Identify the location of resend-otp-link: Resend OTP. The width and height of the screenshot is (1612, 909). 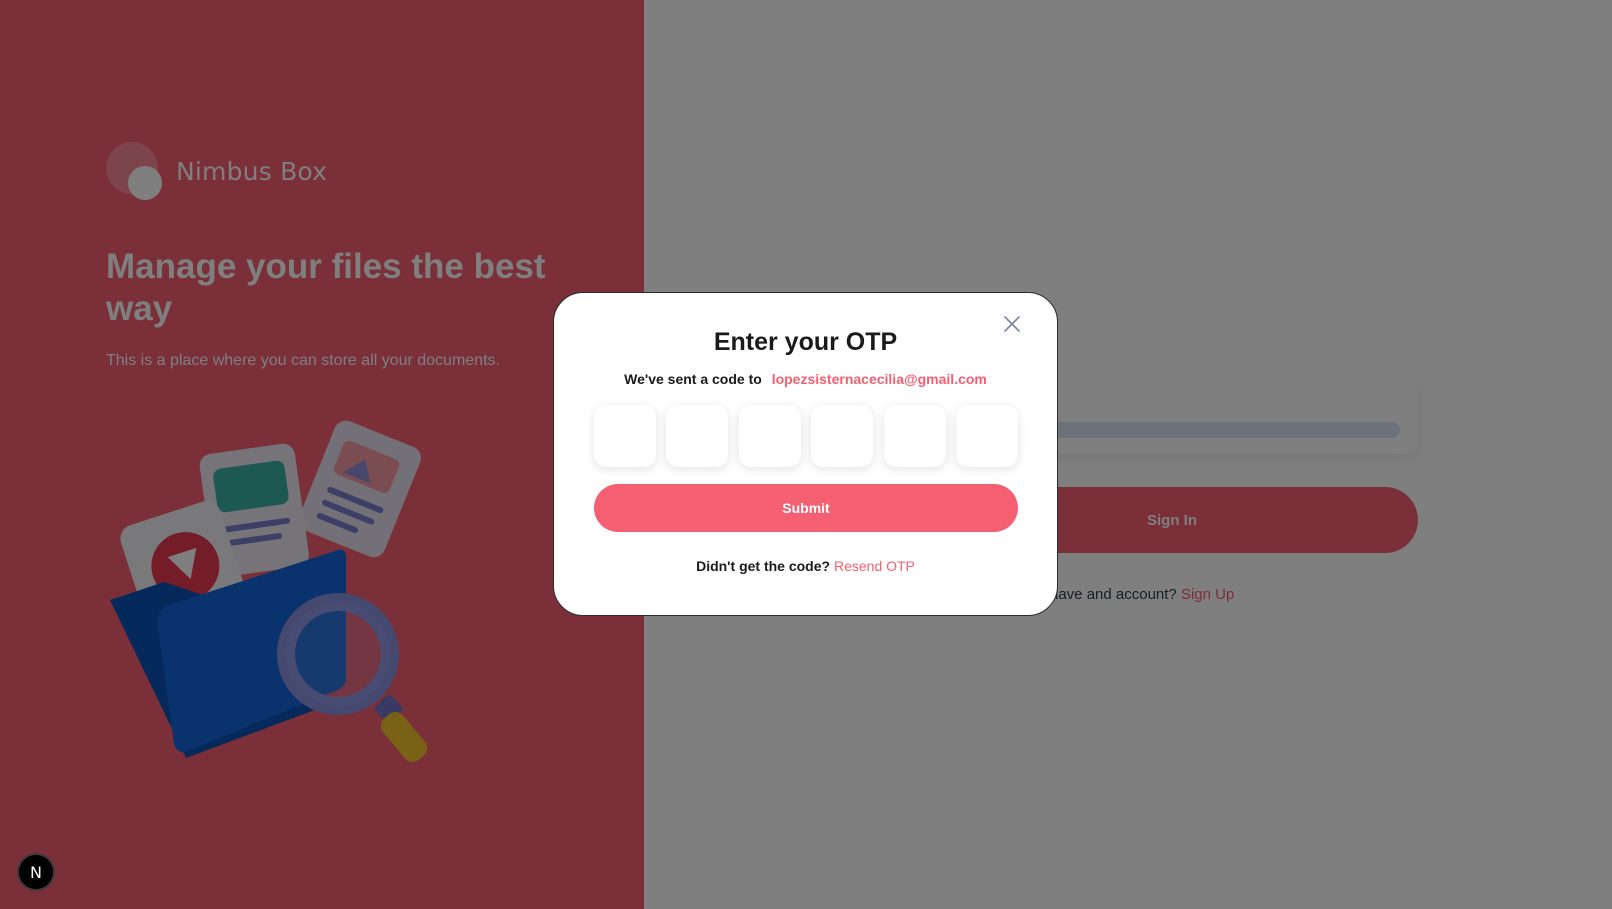
(874, 566).